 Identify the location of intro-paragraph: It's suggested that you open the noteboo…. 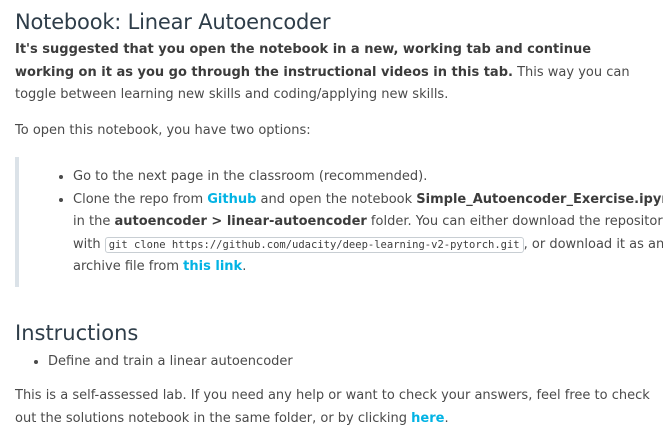
(333, 73).